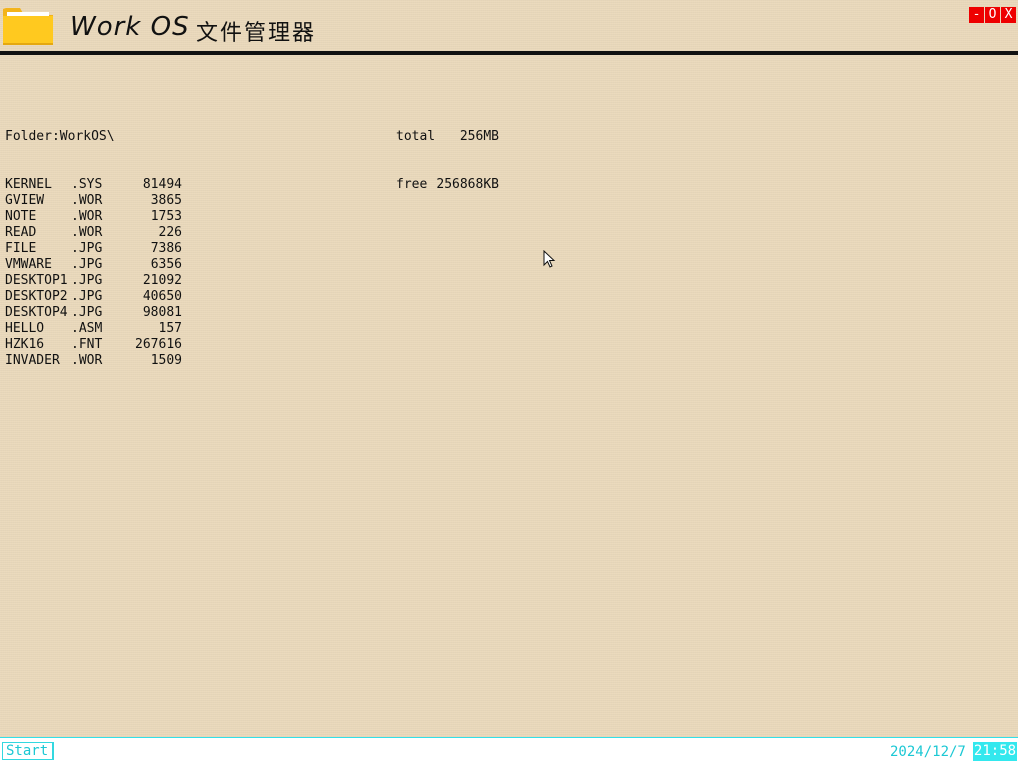  I want to click on file-name: HELLO, so click(25, 328).